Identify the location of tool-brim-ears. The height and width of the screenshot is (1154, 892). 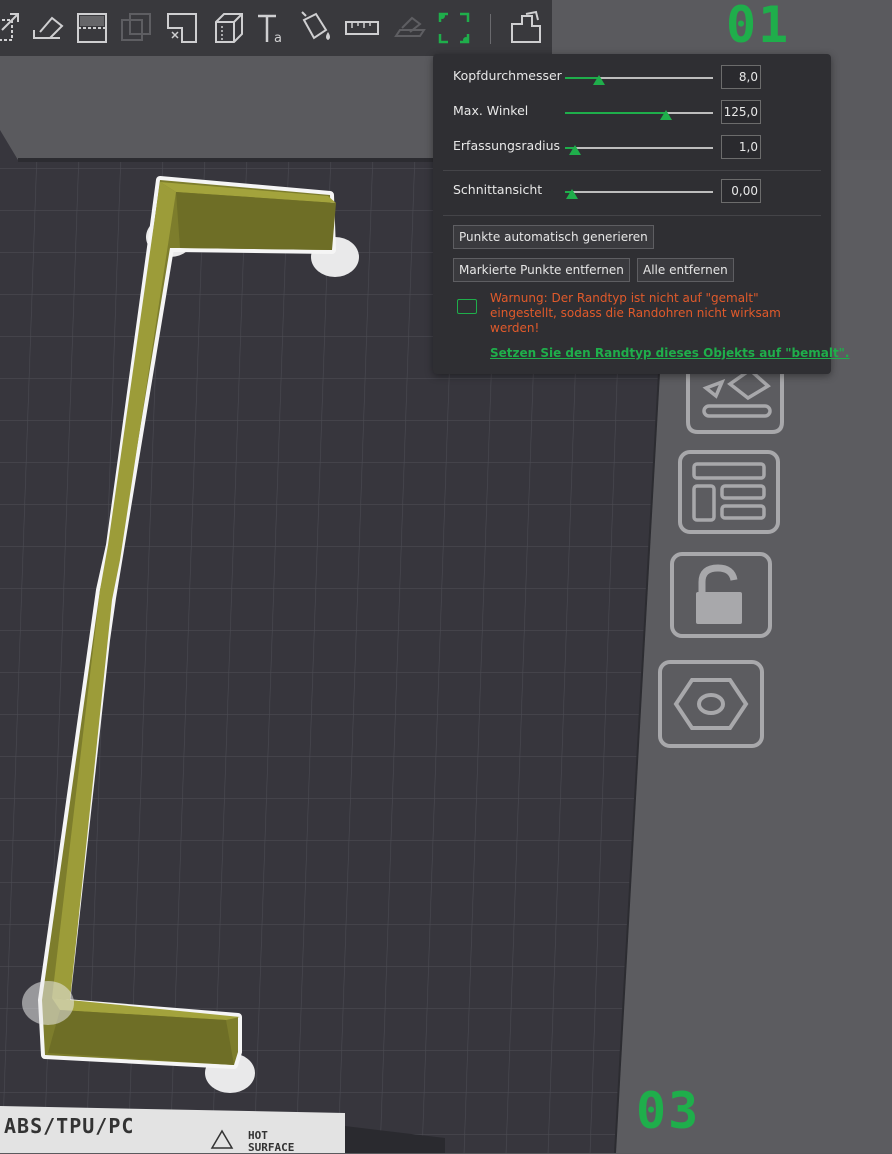
(454, 28).